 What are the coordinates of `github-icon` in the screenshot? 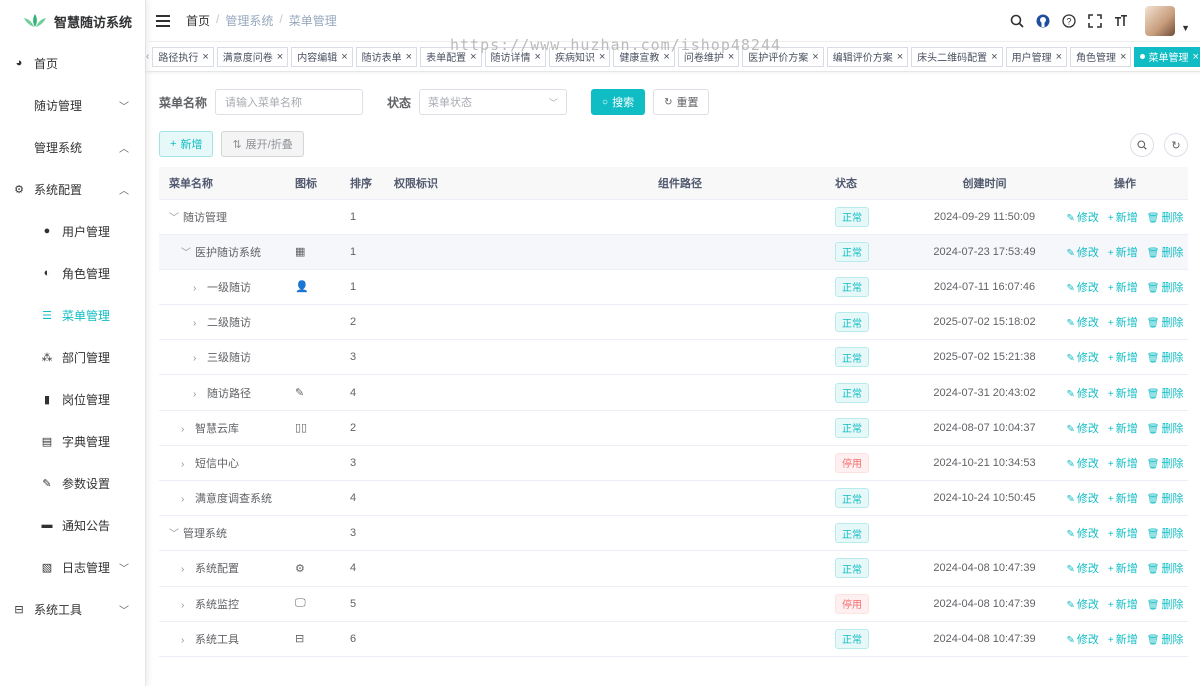 It's located at (1043, 21).